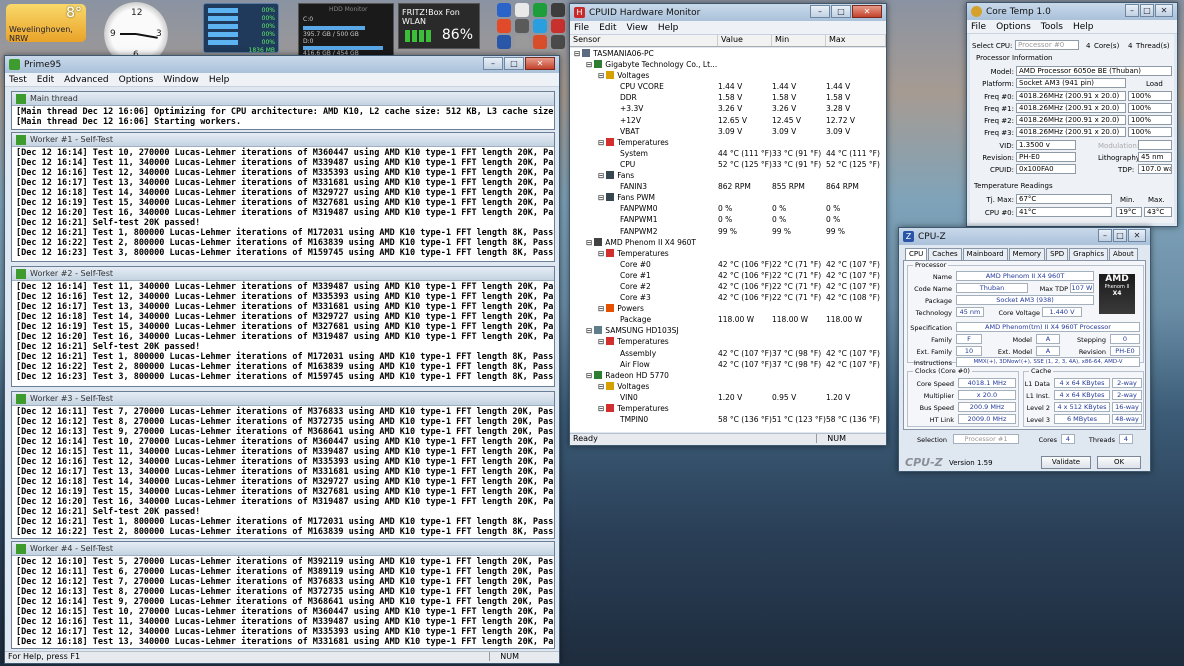 Image resolution: width=1184 pixels, height=666 pixels. I want to click on sensor-row: ⊟ Radeon HD 5770, so click(728, 375).